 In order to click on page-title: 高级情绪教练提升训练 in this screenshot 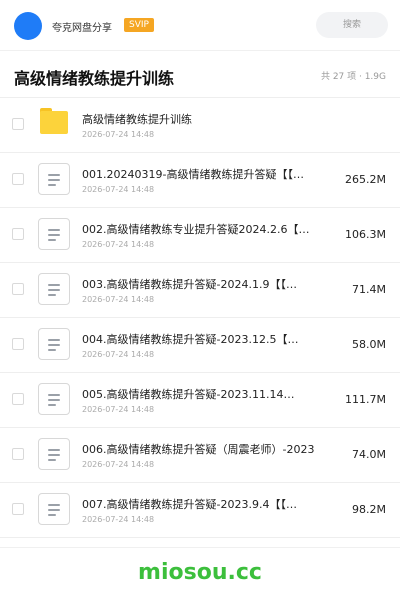, I will do `click(94, 78)`.